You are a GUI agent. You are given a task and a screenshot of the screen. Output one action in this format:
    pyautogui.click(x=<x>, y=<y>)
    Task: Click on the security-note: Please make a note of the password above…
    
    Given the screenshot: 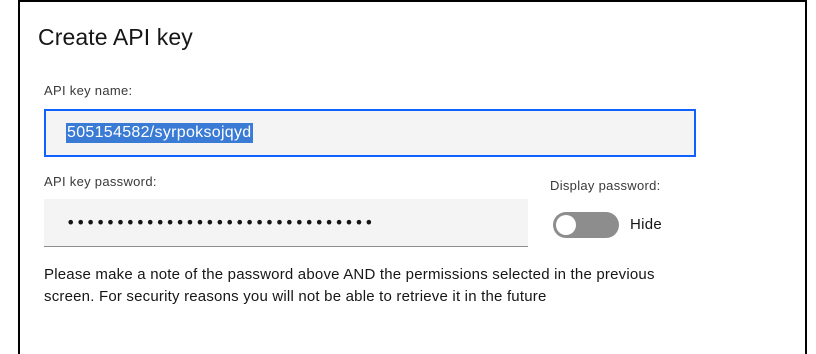 What is the action you would take?
    pyautogui.click(x=349, y=285)
    